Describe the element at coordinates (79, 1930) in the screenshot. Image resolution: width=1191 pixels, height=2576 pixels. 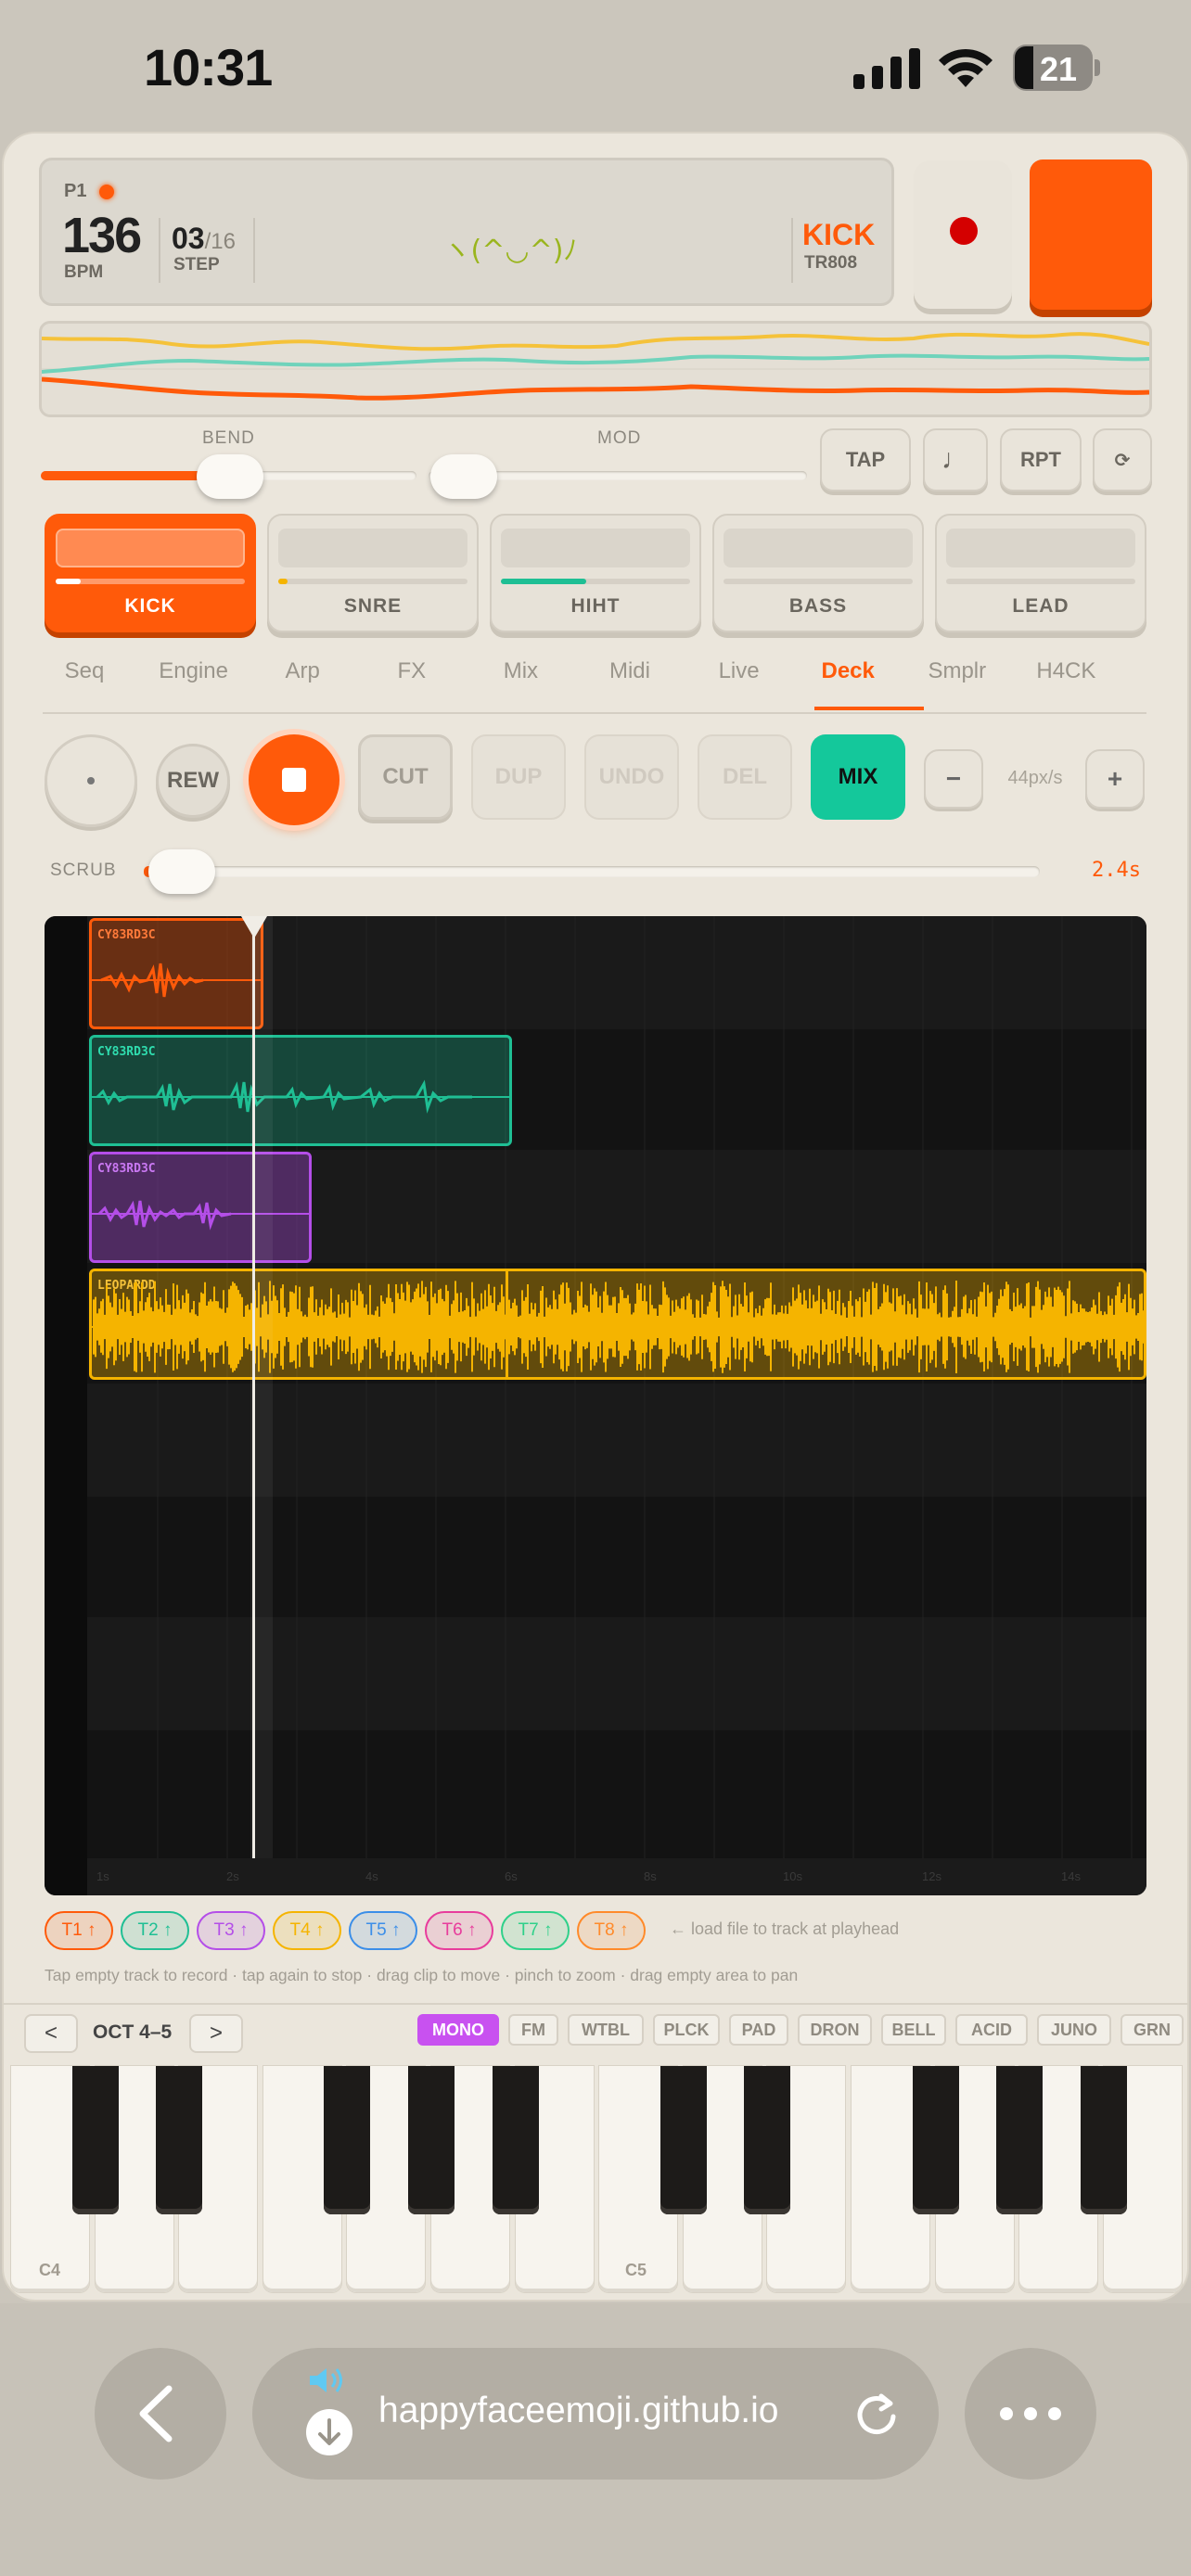
I see `track-load-chip-1: T1 ↑` at that location.